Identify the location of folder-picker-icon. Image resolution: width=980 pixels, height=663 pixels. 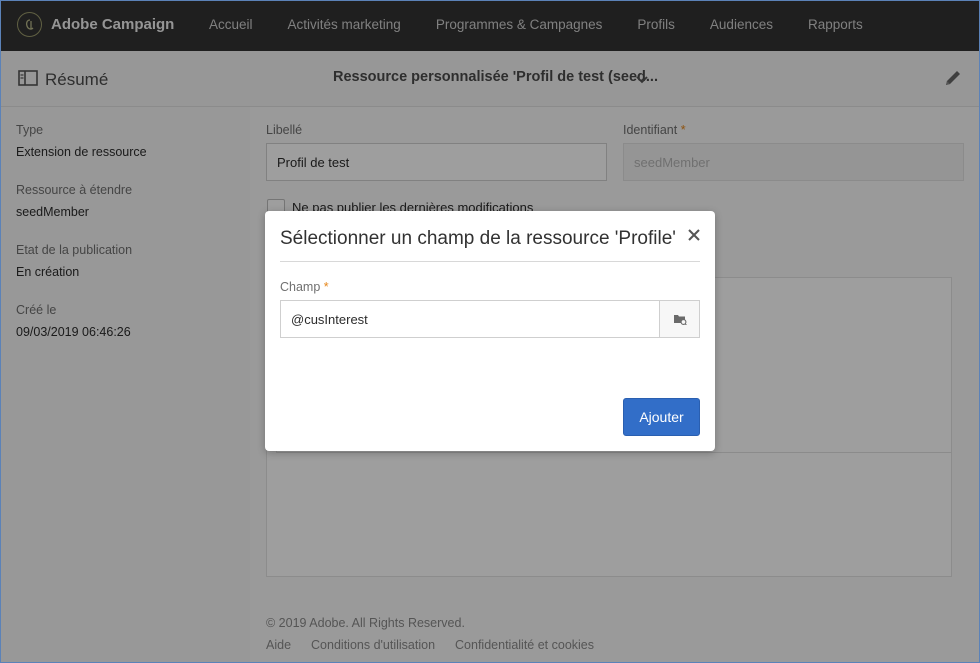
(679, 319).